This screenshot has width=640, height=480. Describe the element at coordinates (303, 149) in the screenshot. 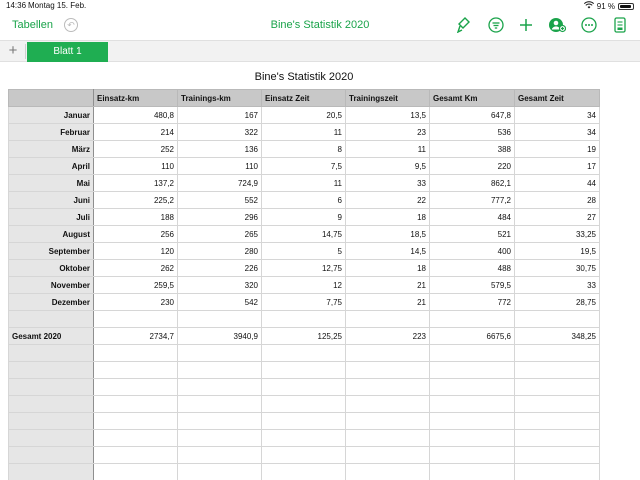

I see `table-cell: 8` at that location.